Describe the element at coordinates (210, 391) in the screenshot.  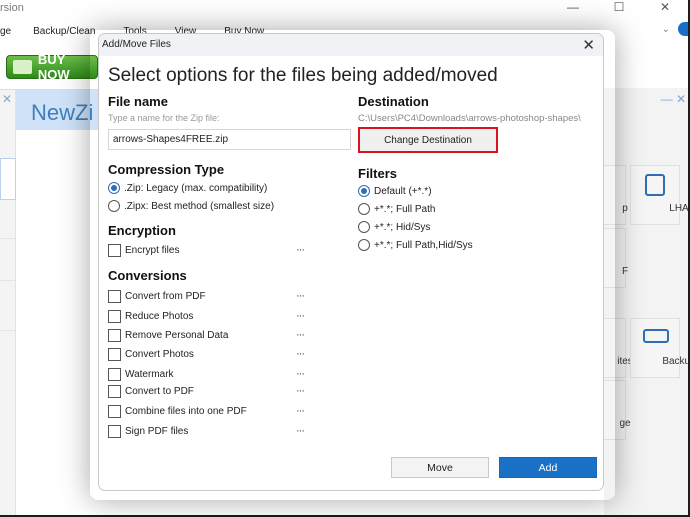
I see `checkbox-convert-to-pdf: Convert to PDF` at that location.